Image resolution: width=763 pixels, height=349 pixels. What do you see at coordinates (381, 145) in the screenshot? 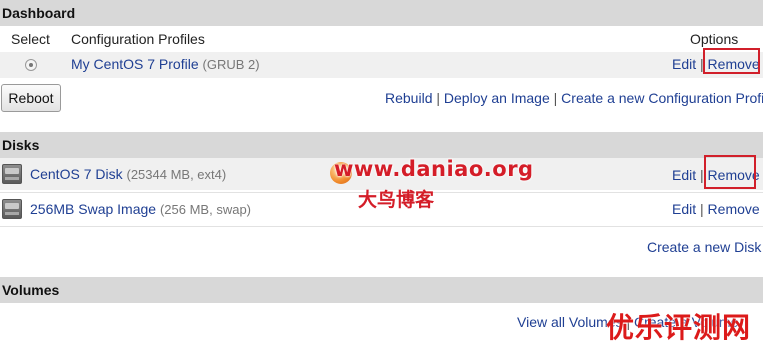
I see `disks-header: Disks` at bounding box center [381, 145].